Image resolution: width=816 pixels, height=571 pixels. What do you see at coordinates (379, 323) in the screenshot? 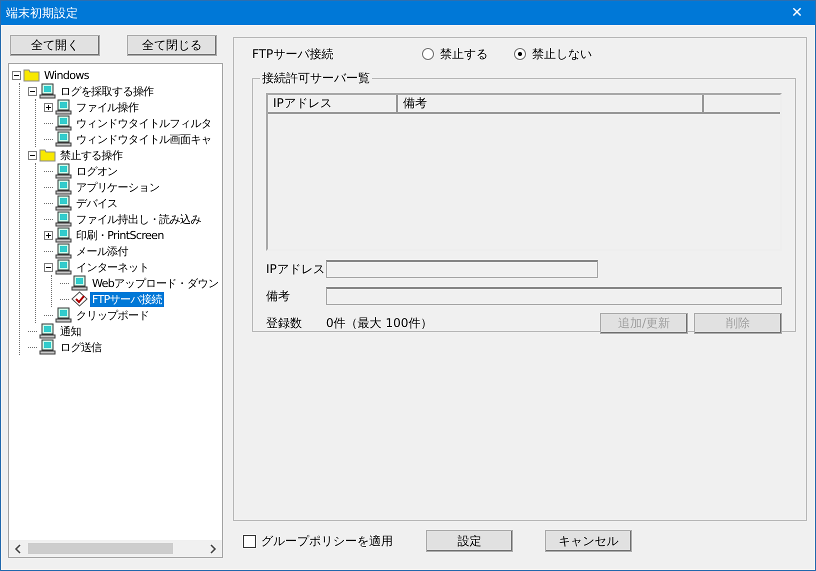
I see `count-value: 0件（最大 100件）` at bounding box center [379, 323].